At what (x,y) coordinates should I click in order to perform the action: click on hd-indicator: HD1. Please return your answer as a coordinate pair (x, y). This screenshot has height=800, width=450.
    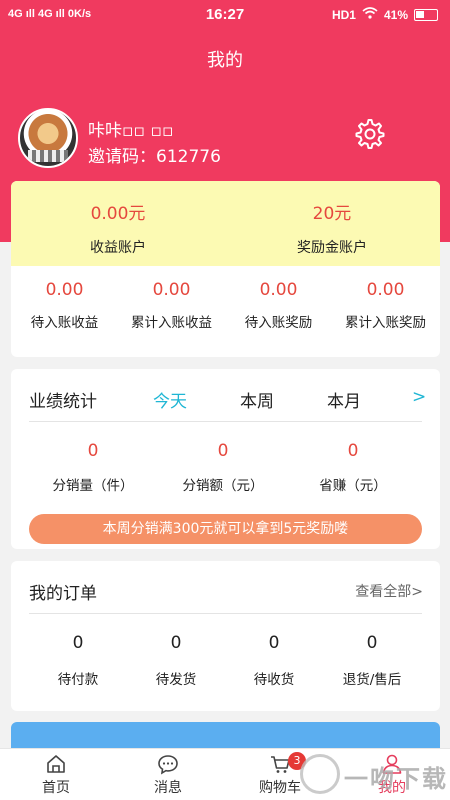
    Looking at the image, I should click on (343, 14).